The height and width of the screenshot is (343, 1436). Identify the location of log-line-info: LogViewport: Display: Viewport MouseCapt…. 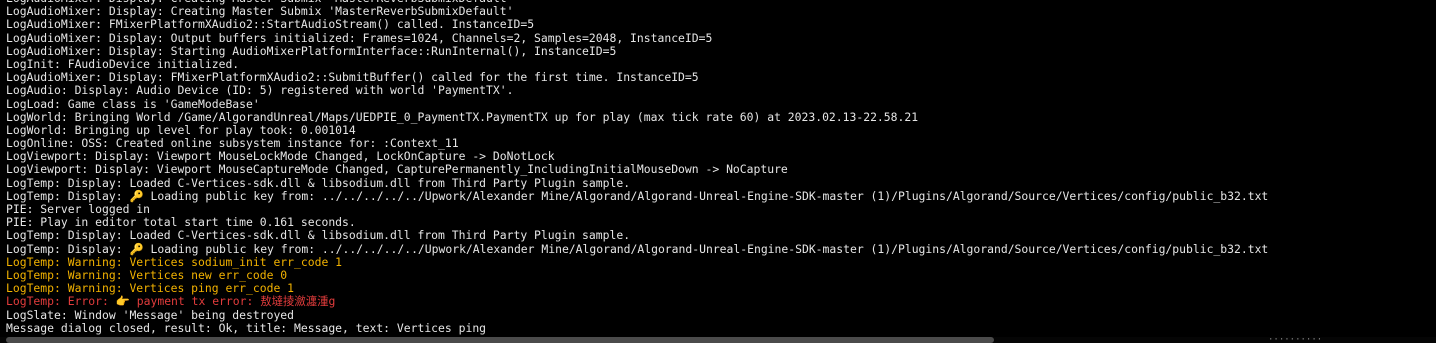
(397, 169).